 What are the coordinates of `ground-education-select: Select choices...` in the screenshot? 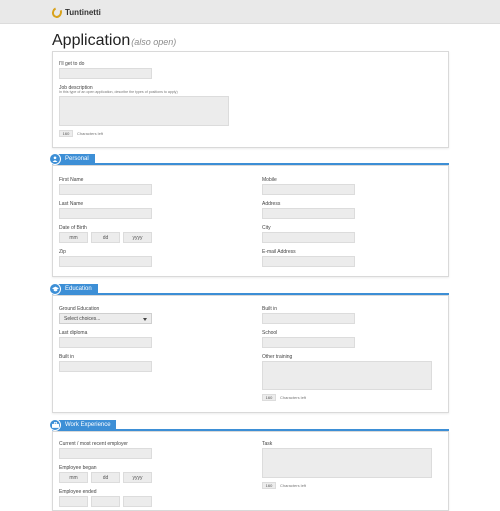 It's located at (105, 318).